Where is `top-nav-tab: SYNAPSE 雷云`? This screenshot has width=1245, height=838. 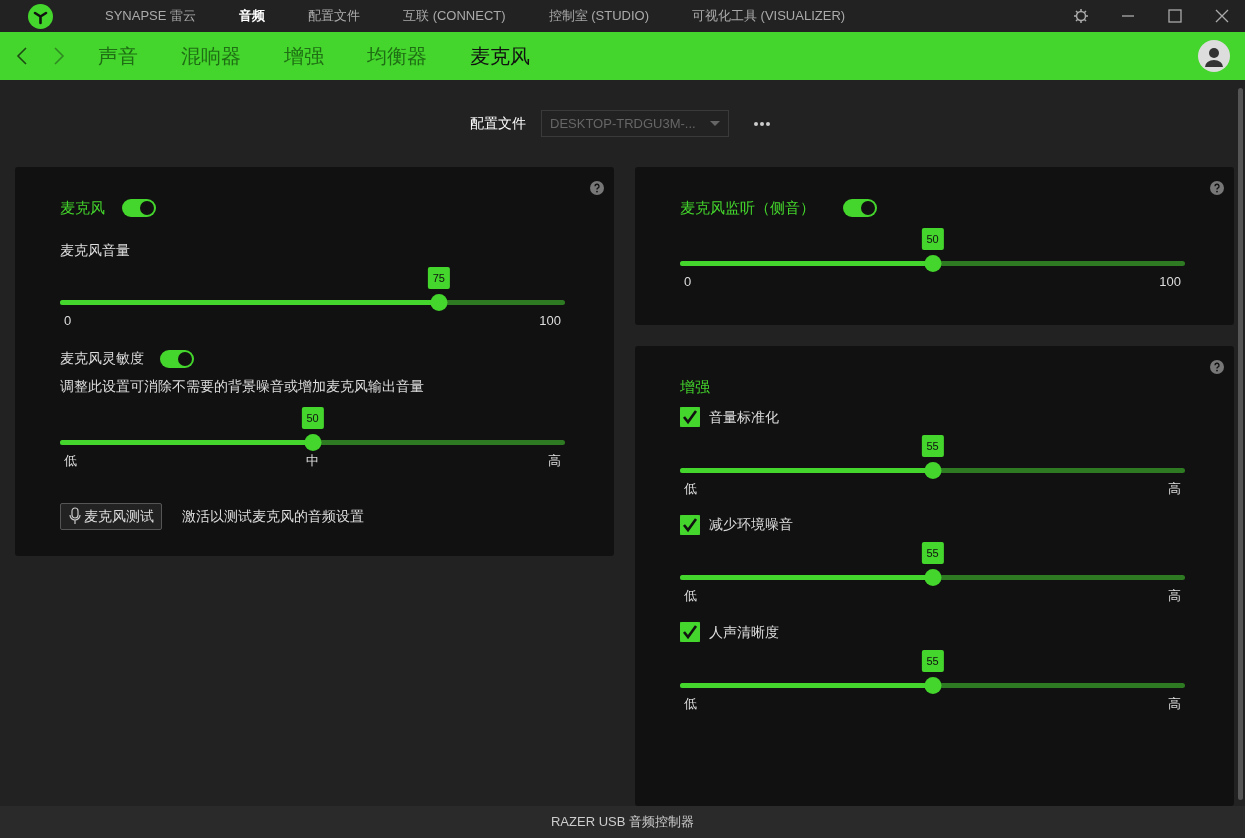 top-nav-tab: SYNAPSE 雷云 is located at coordinates (151, 16).